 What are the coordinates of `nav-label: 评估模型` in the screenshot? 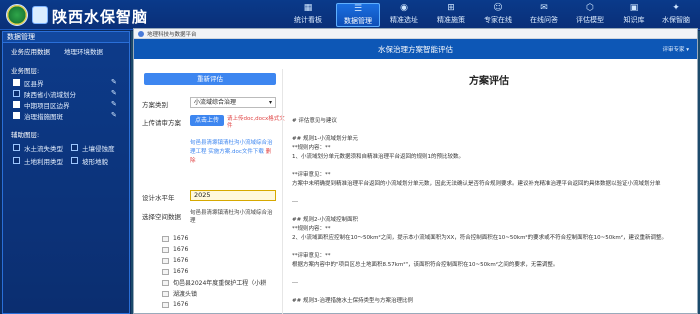 It's located at (590, 20).